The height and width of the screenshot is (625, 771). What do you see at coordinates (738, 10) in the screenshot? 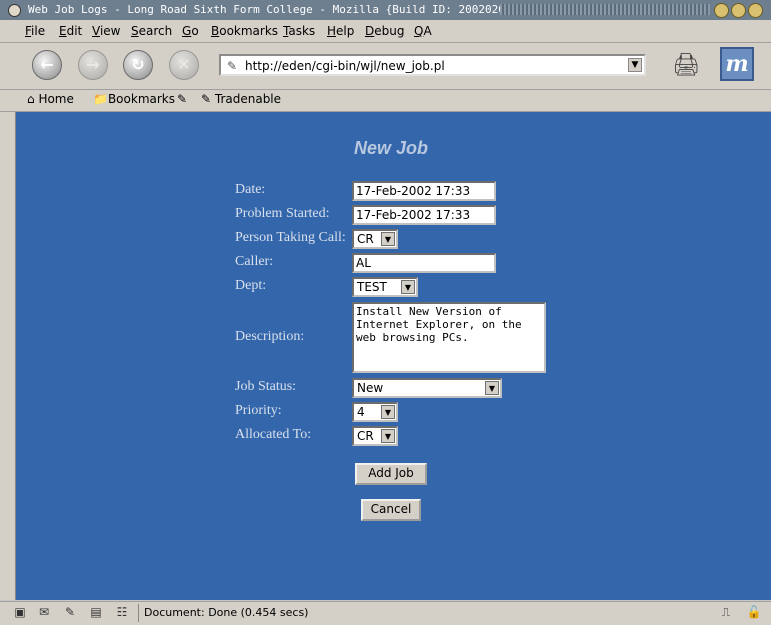
I see `maximize-icon` at bounding box center [738, 10].